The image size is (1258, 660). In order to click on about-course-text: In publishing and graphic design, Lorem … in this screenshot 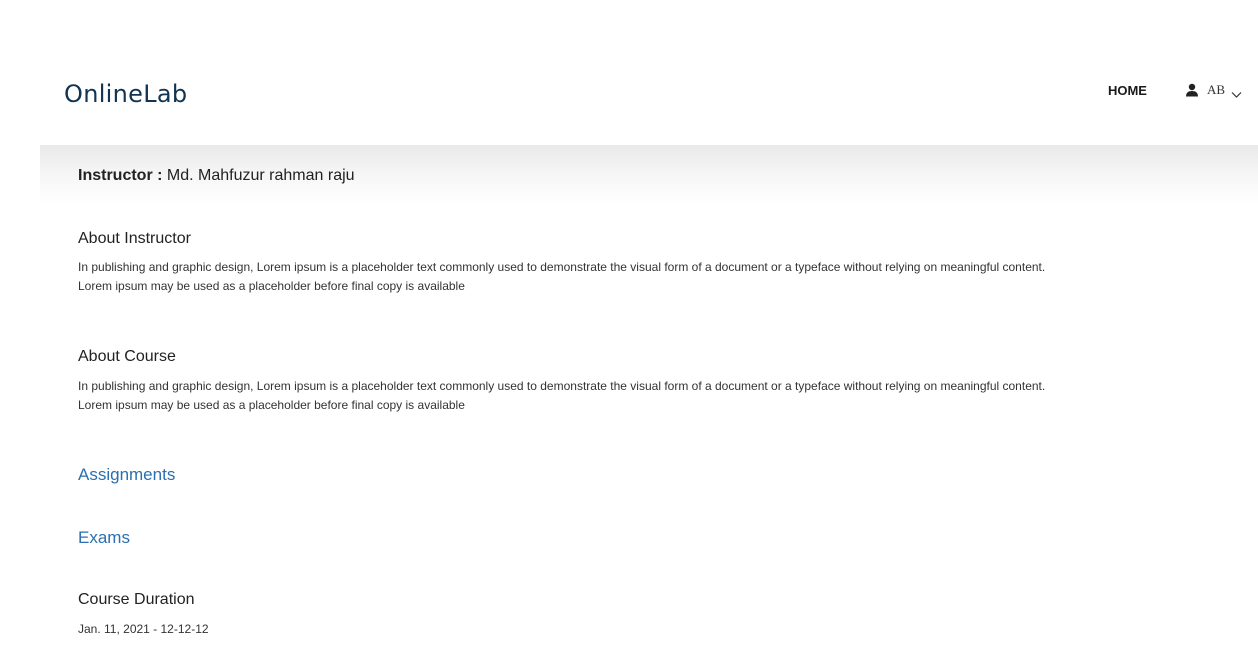, I will do `click(562, 395)`.